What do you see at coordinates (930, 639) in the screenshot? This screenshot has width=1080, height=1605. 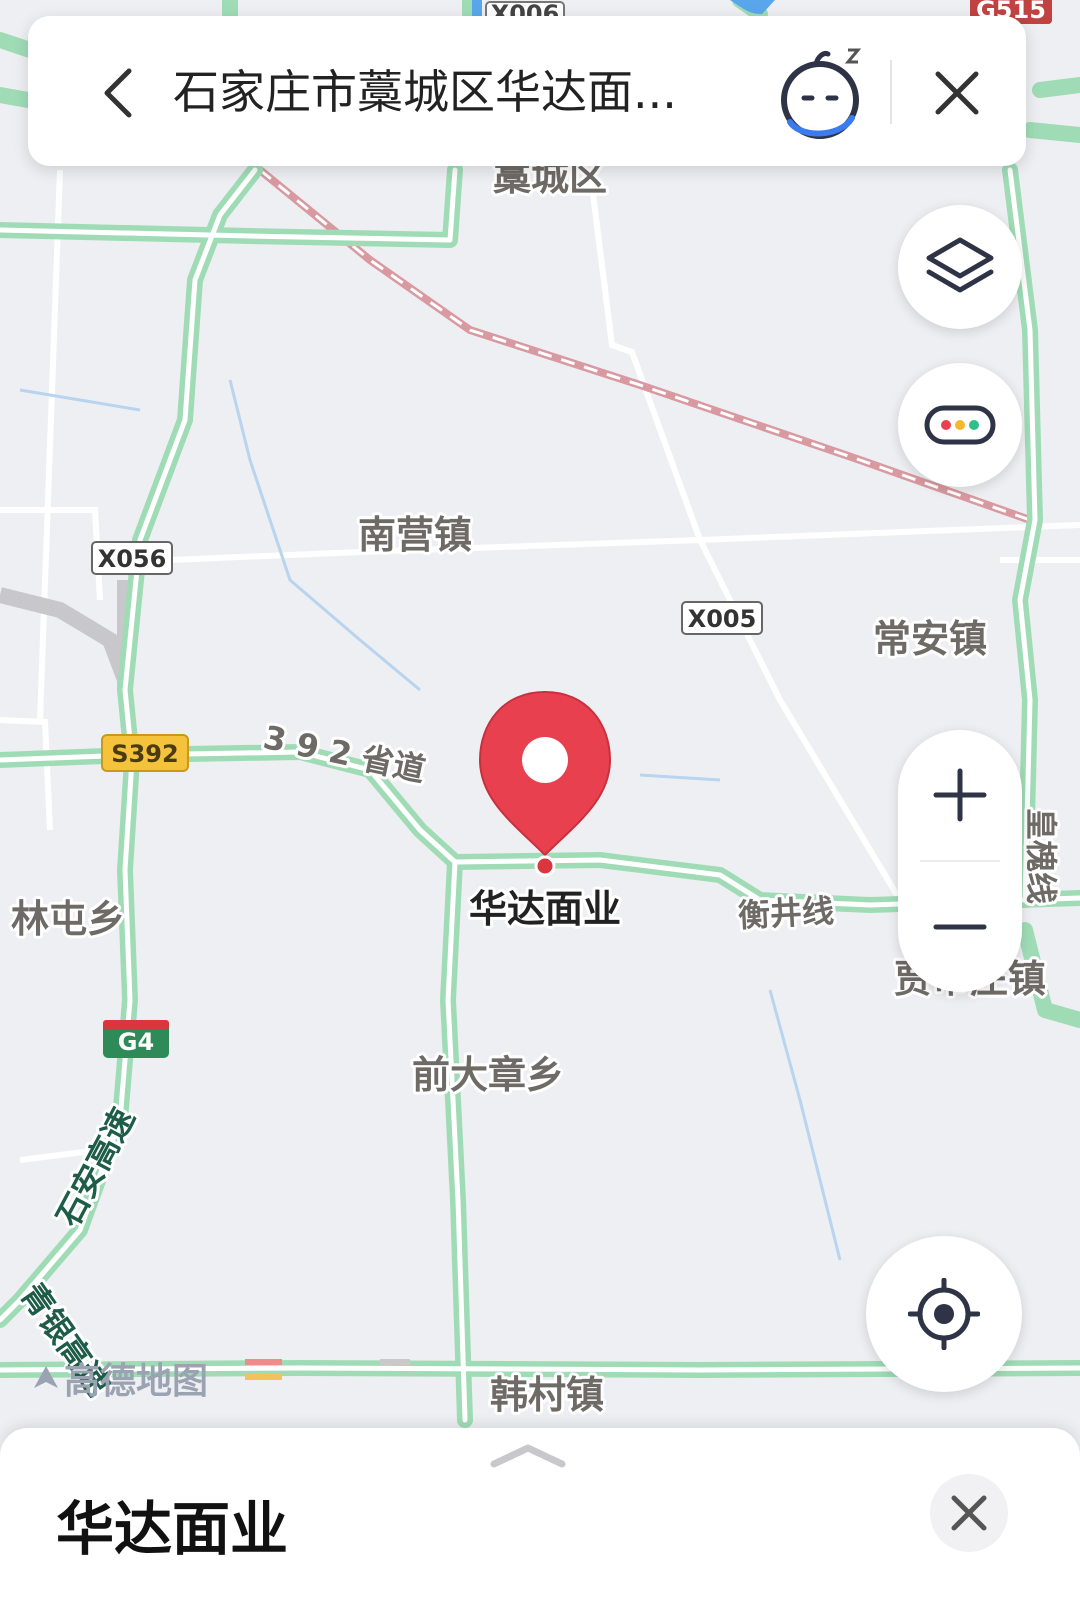 I see `label-changan: 常安镇` at bounding box center [930, 639].